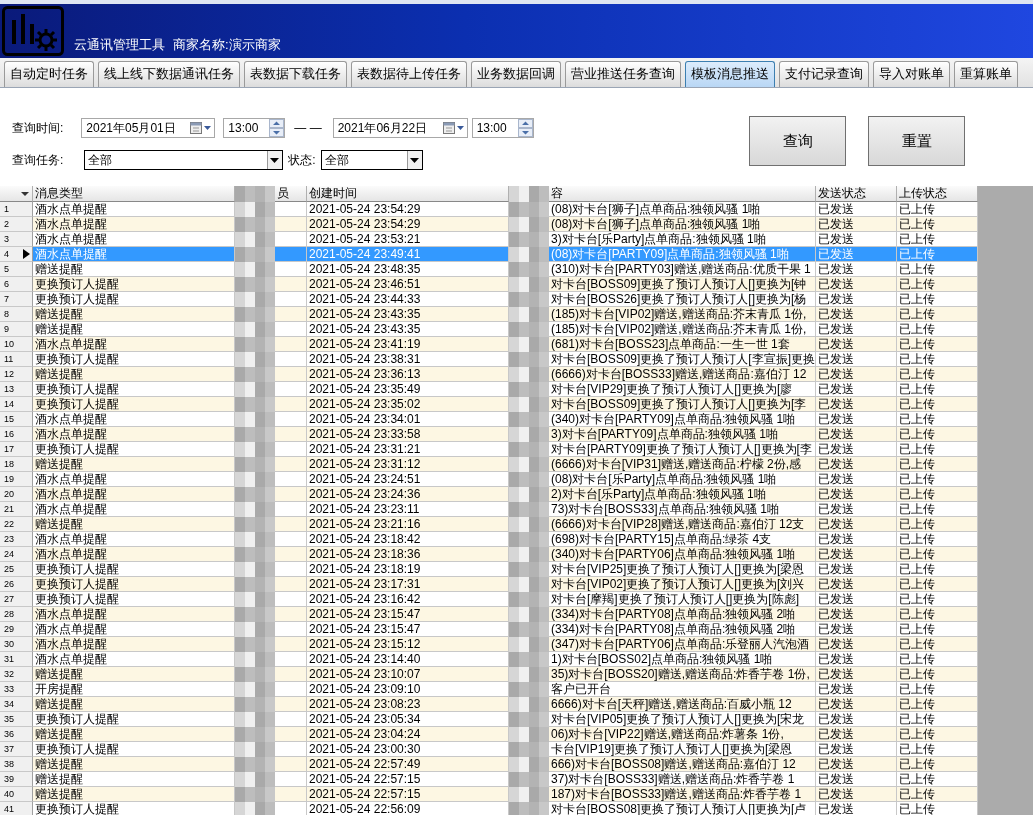 The height and width of the screenshot is (815, 1033). Describe the element at coordinates (489, 569) in the screenshot. I see `table-row: 25 更换预订人提醒 2021-05-24 23:18:19 对卡台[VIP25]更换了预订人预订人[]更换为[梁恩 已发送 已上传` at that location.